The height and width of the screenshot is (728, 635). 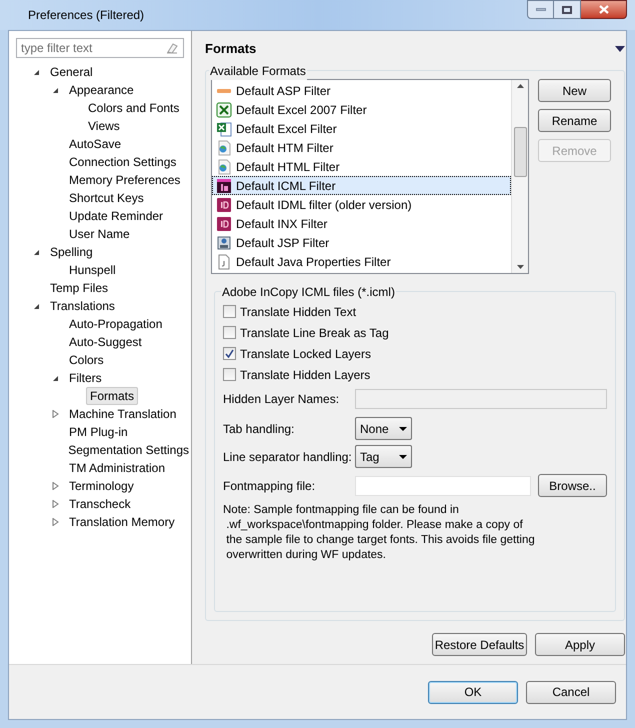 I want to click on button: Rename, so click(x=574, y=120).